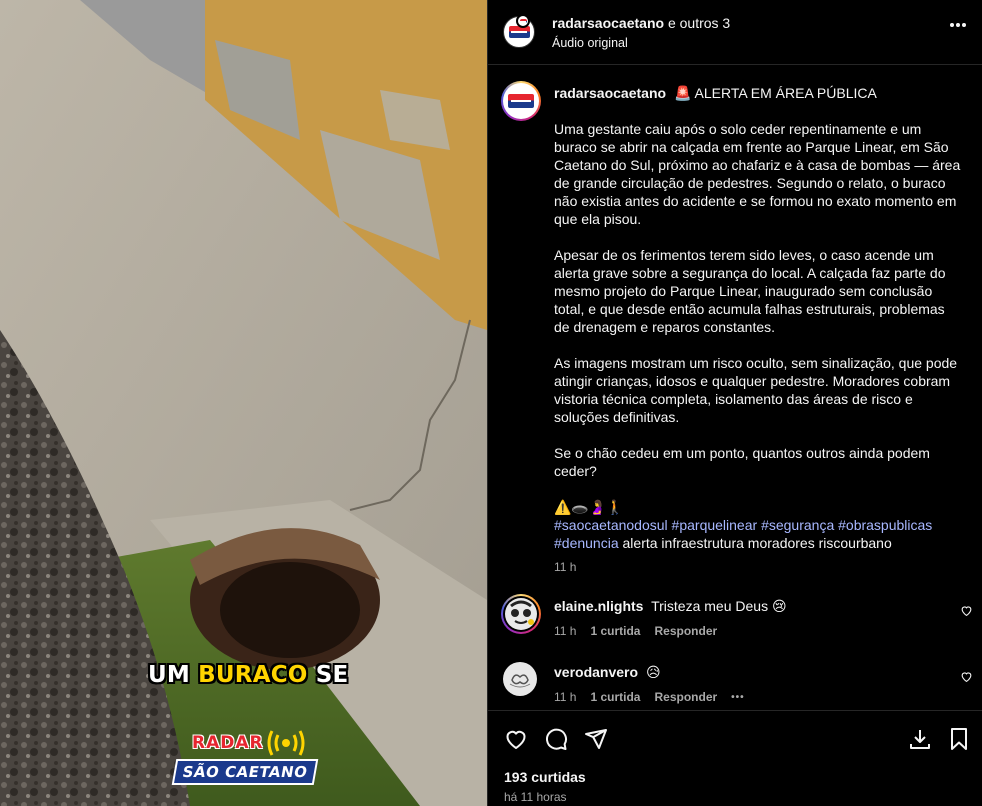 This screenshot has height=806, width=982. Describe the element at coordinates (653, 672) in the screenshot. I see `comment-body: 😥` at that location.